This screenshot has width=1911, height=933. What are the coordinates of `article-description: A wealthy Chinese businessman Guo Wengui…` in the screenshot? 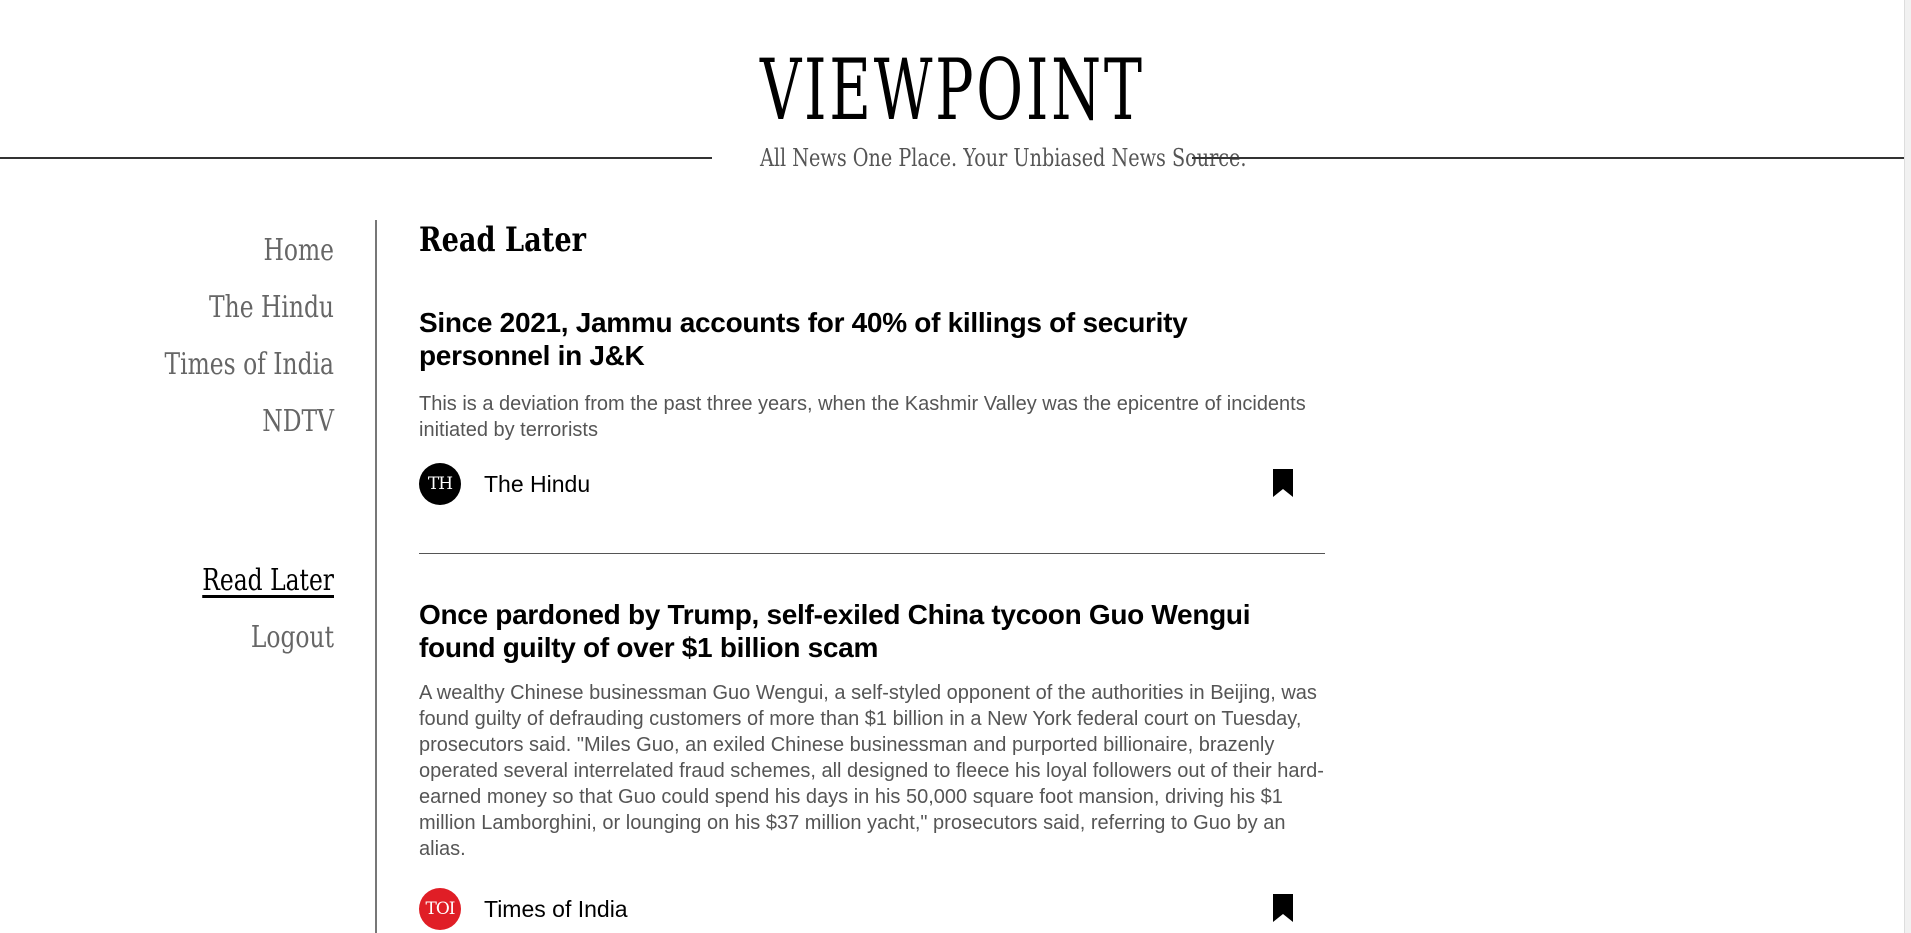 It's located at (871, 771).